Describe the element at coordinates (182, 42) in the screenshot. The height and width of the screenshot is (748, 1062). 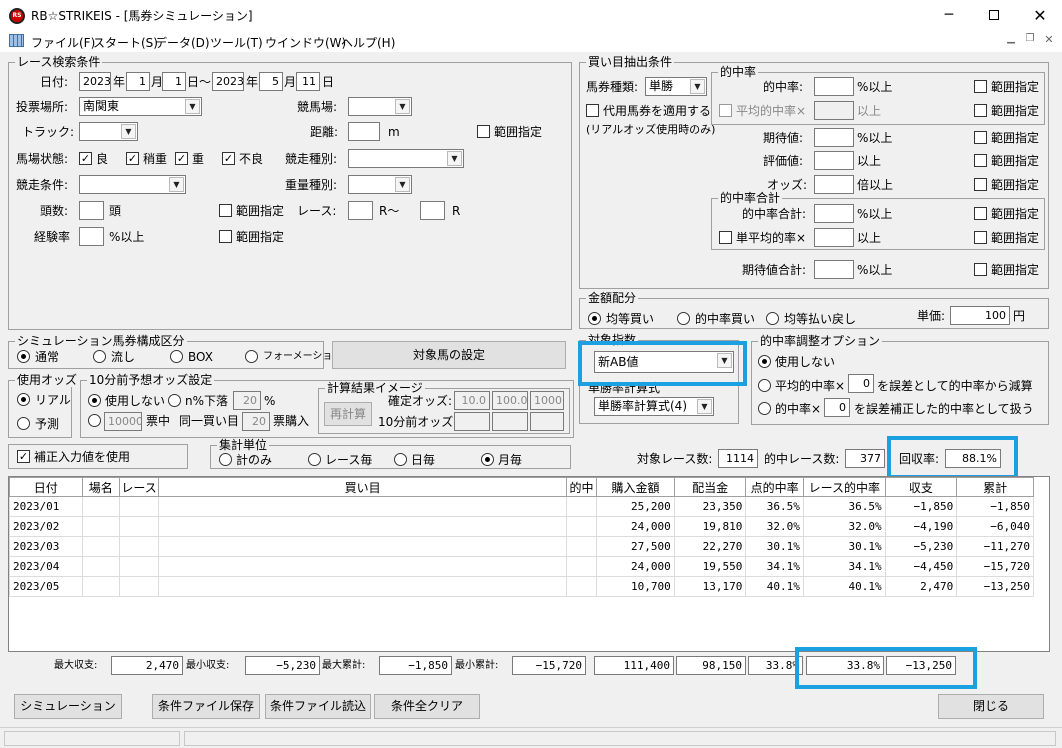
I see `menu-data: データ(D)` at that location.